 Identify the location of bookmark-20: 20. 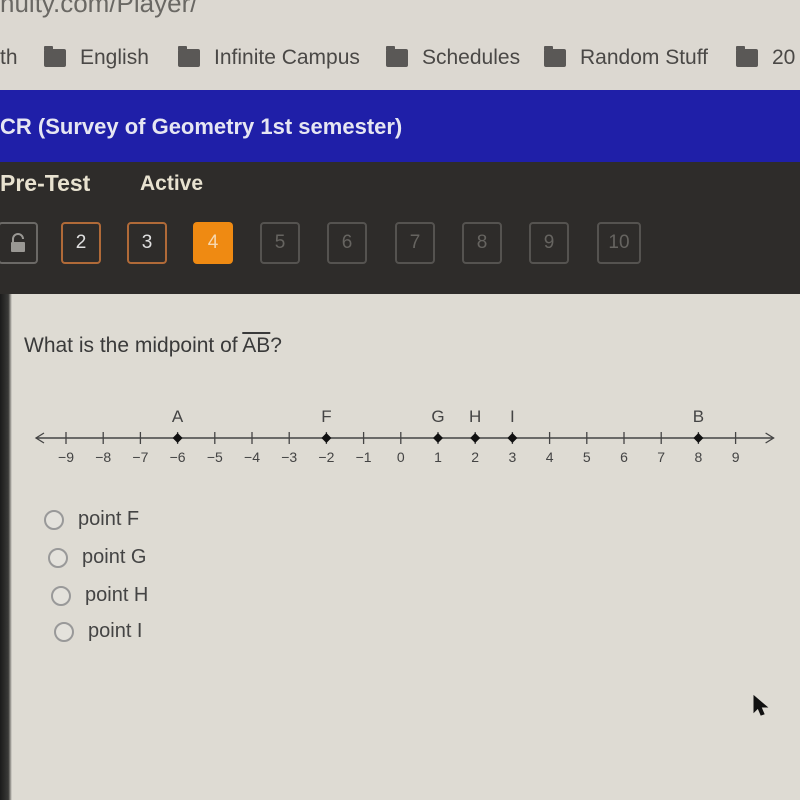
(765, 58).